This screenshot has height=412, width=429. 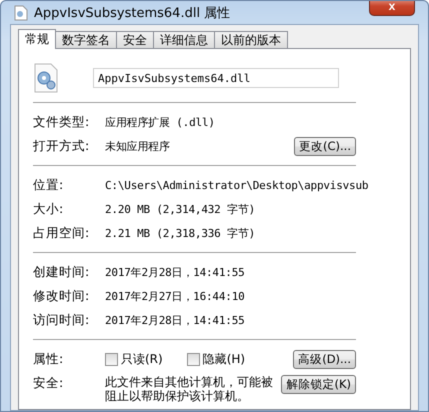 I want to click on unblock-button: 解除锁定(K), so click(x=318, y=384).